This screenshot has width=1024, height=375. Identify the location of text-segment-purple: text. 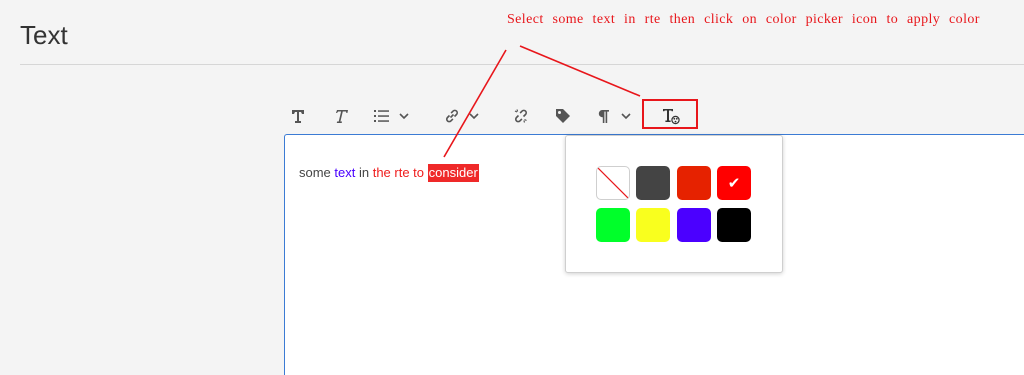
(345, 172).